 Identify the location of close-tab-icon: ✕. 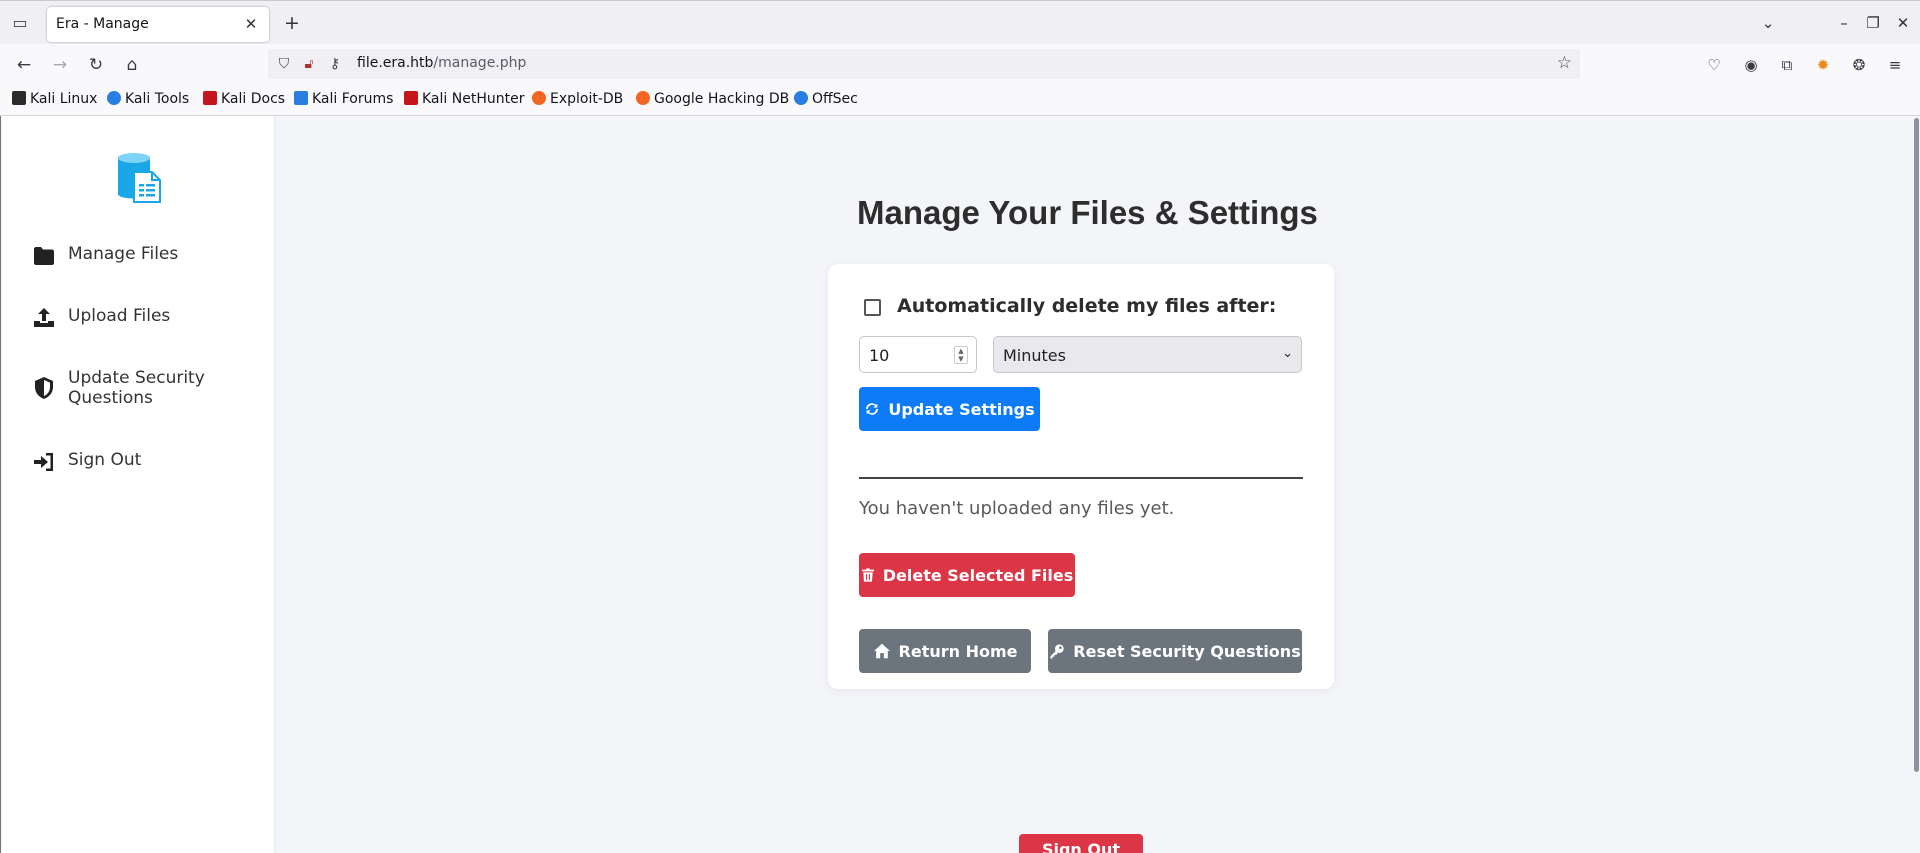
(251, 24).